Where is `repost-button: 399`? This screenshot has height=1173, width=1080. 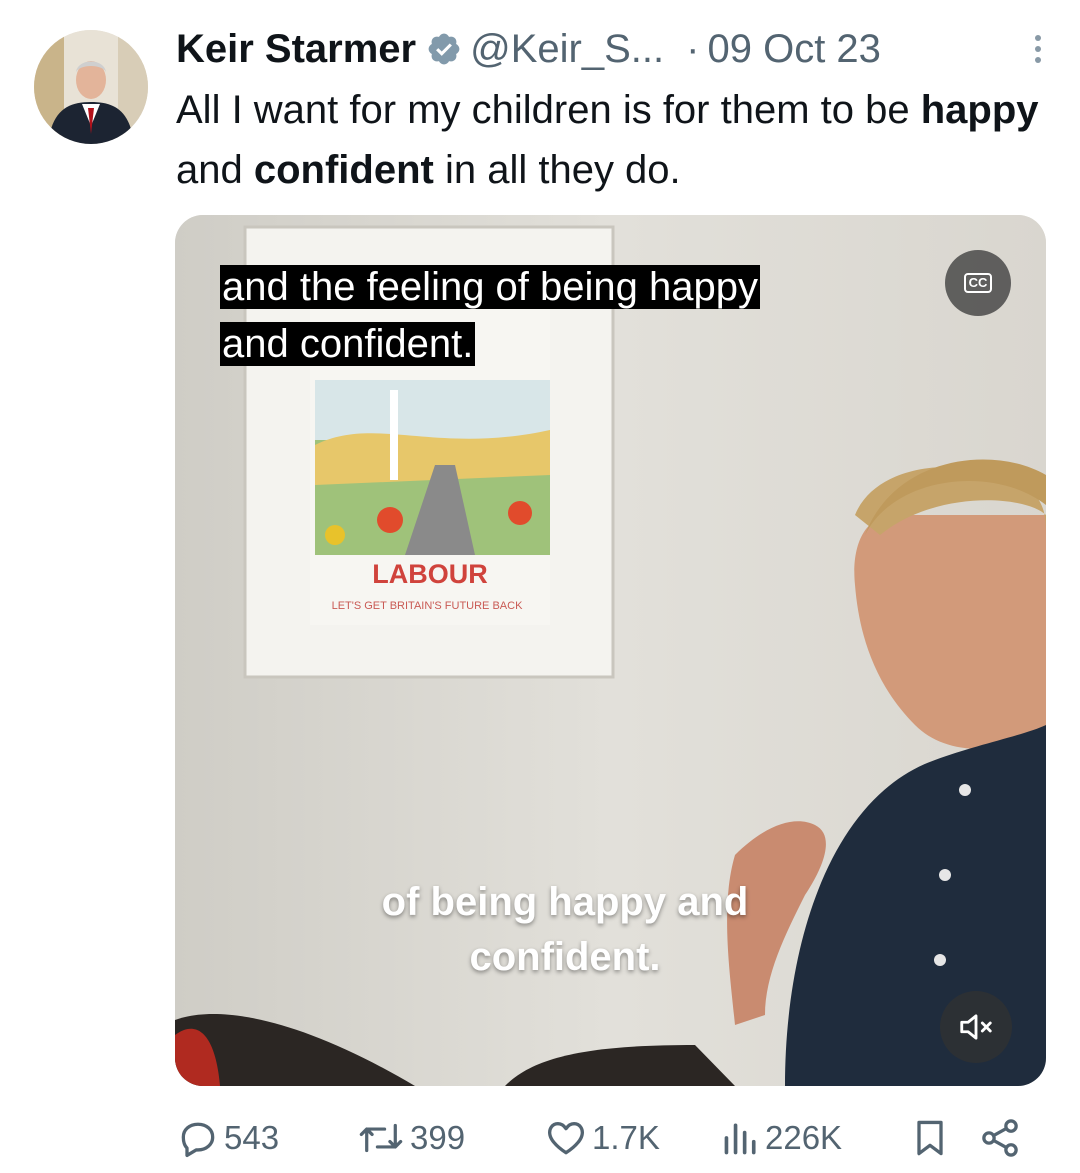
repost-button: 399 is located at coordinates (410, 1138).